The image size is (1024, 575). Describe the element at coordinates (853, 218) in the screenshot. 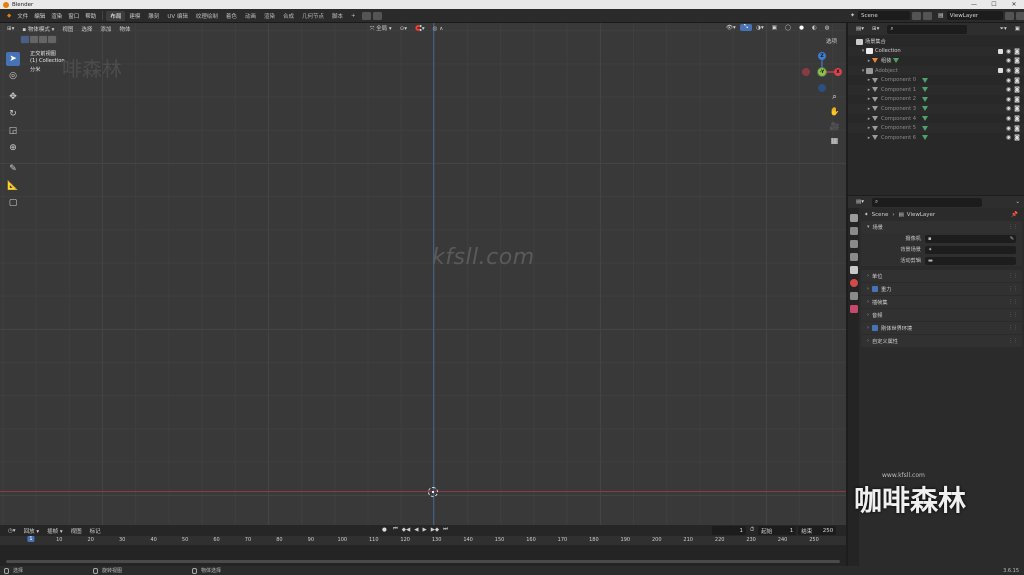

I see `tool-tab-icon` at that location.